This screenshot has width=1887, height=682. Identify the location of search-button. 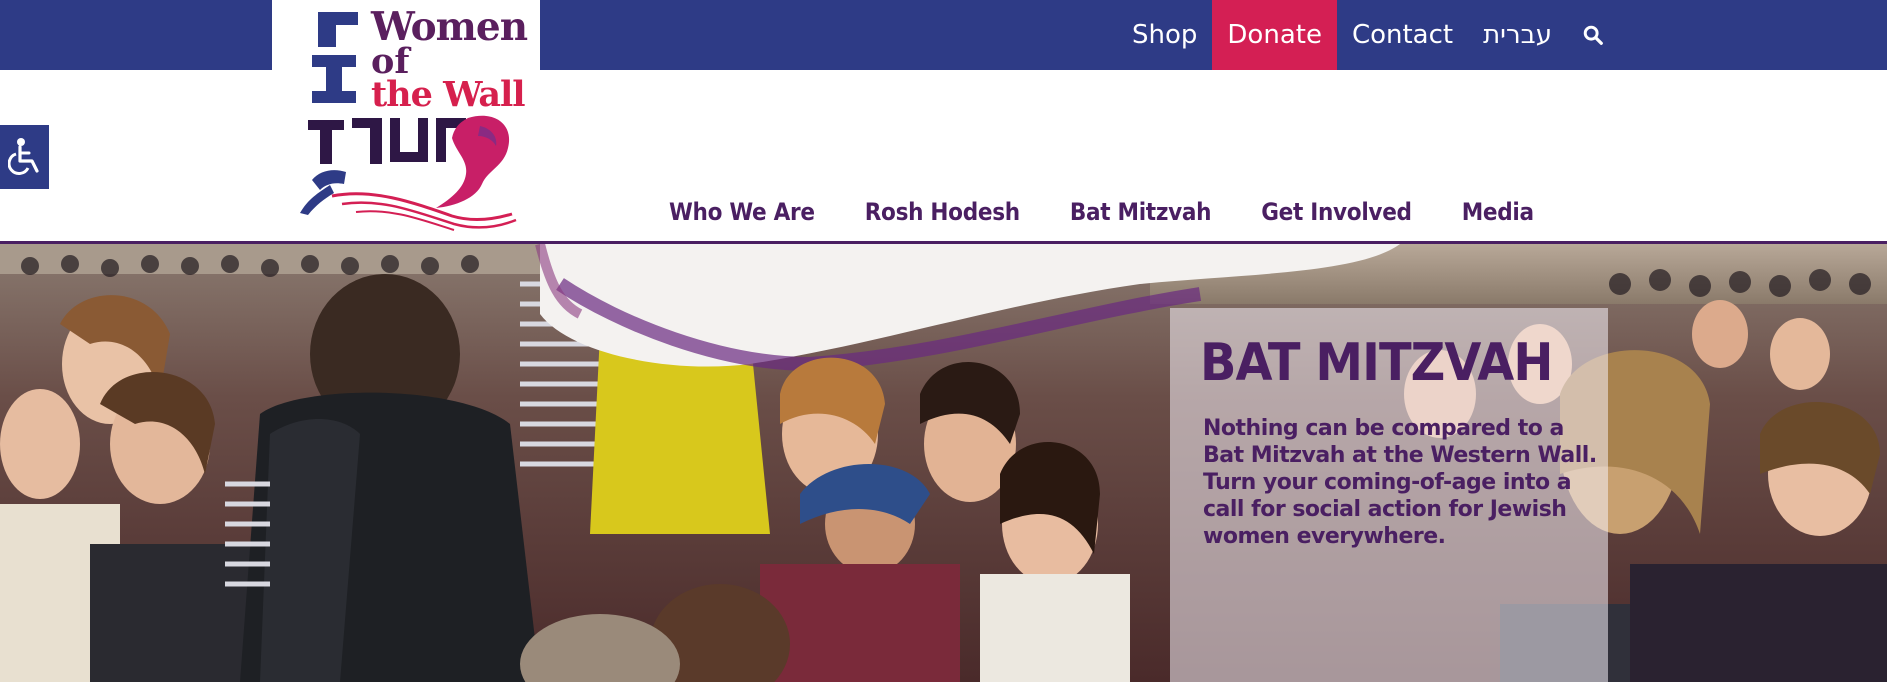
(1589, 35).